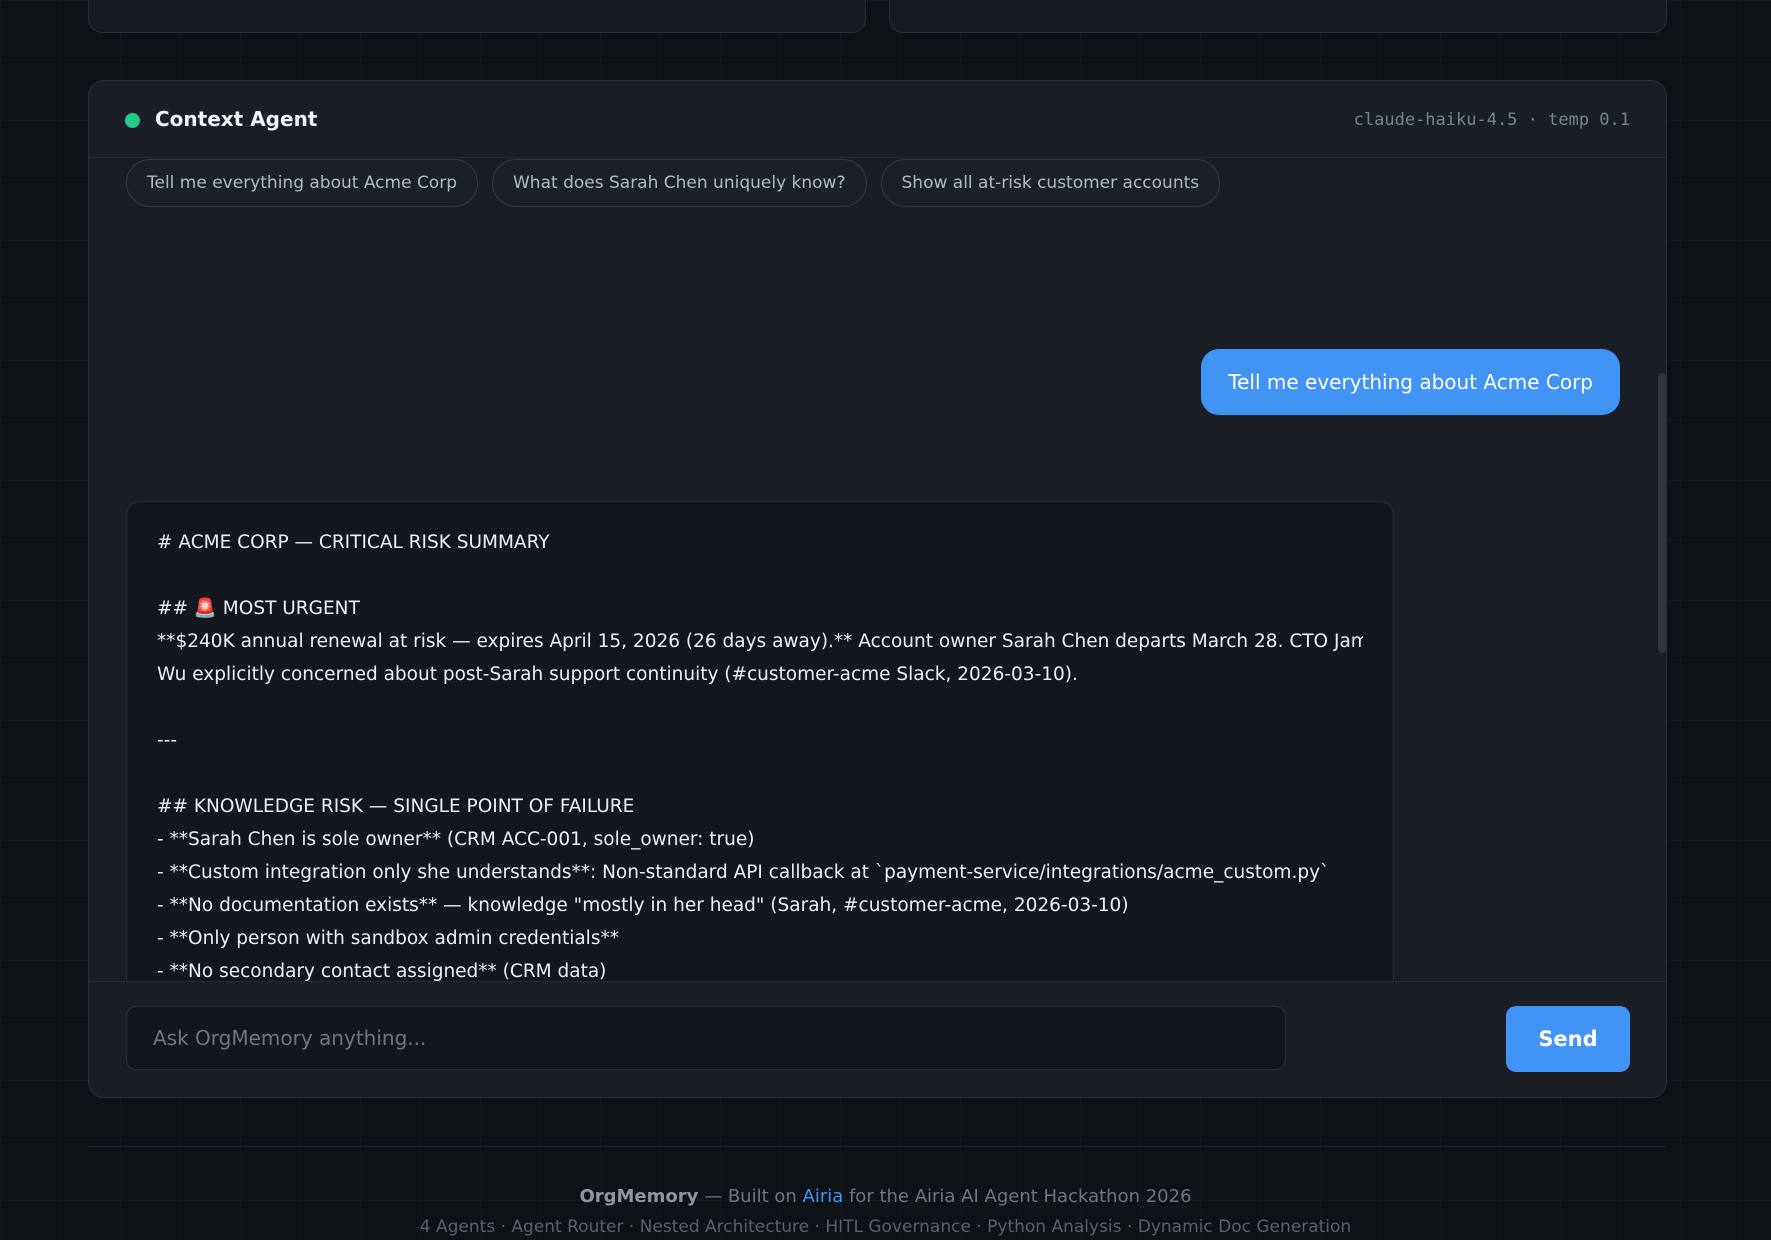 The width and height of the screenshot is (1771, 1240). Describe the element at coordinates (1662, 513) in the screenshot. I see `chat-scrollbar` at that location.